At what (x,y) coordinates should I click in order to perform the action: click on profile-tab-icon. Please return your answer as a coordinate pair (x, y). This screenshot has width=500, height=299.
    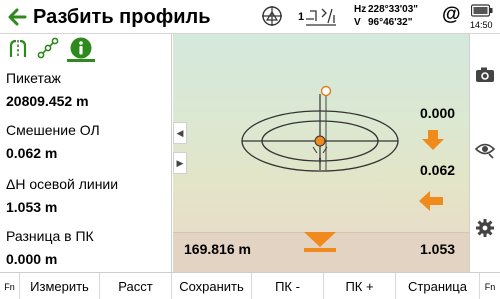
    Looking at the image, I should click on (18, 48).